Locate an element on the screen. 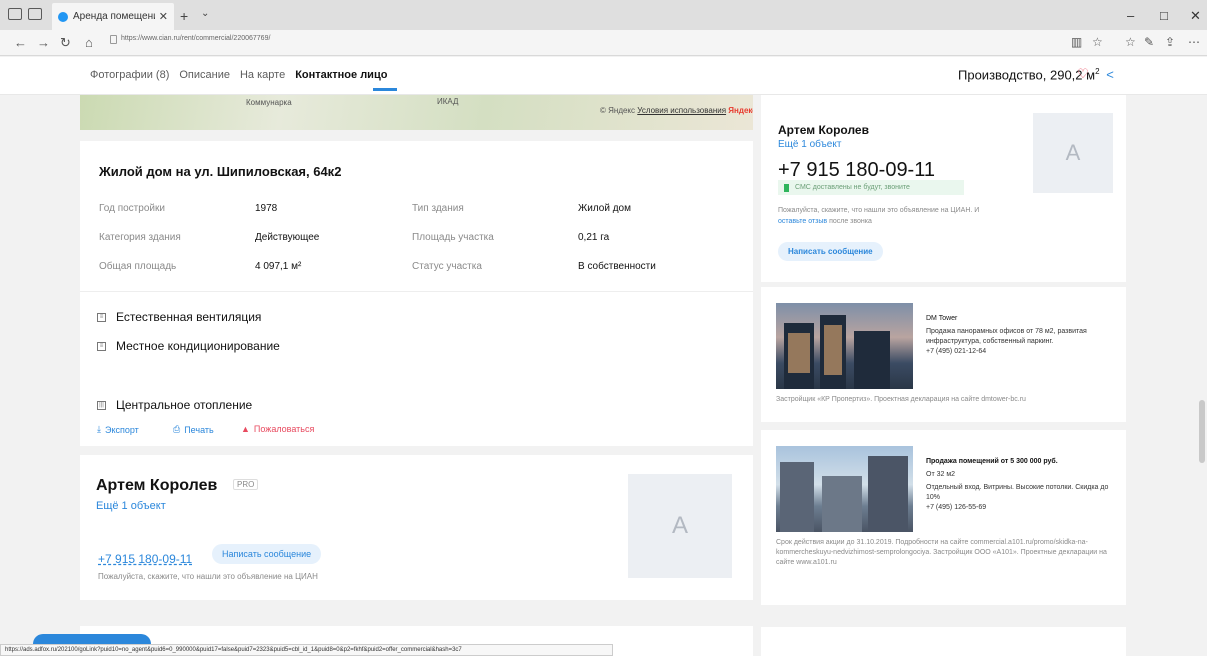  minimize-button: – is located at coordinates (1130, 15).